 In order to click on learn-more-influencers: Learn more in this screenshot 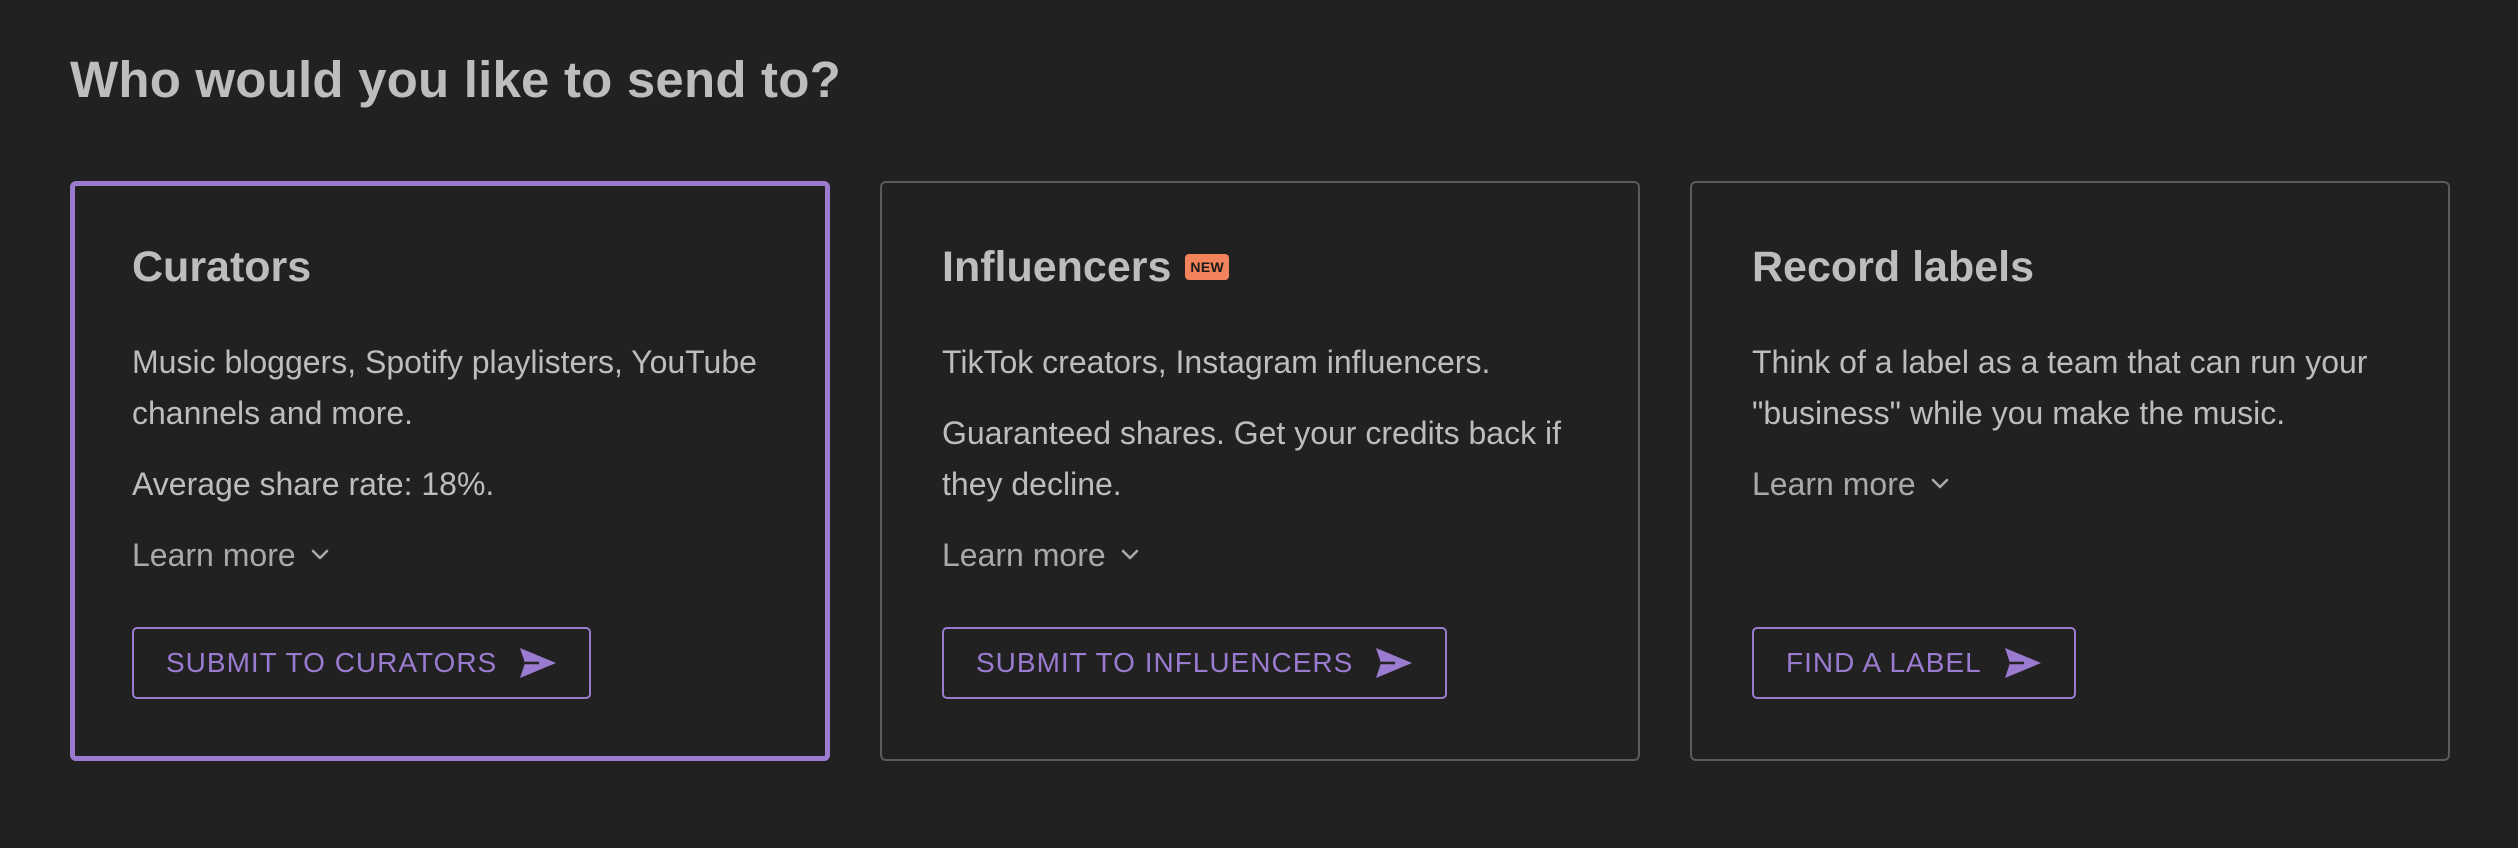, I will do `click(1041, 555)`.